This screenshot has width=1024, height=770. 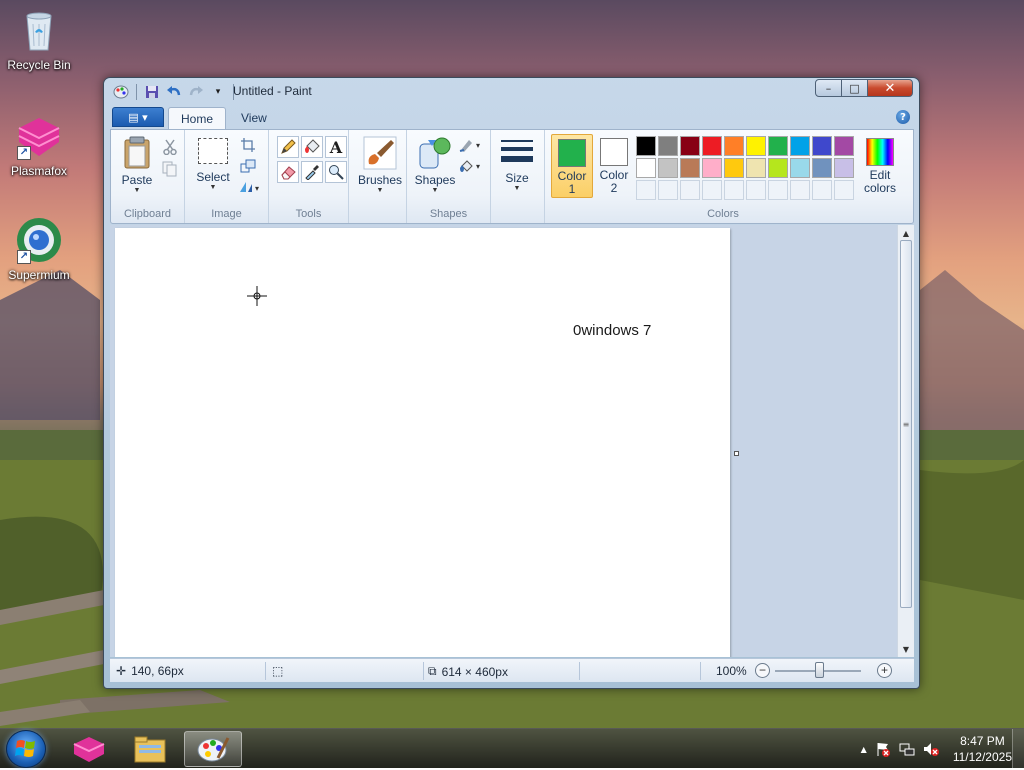 What do you see at coordinates (312, 172) in the screenshot?
I see `color-picker-icon` at bounding box center [312, 172].